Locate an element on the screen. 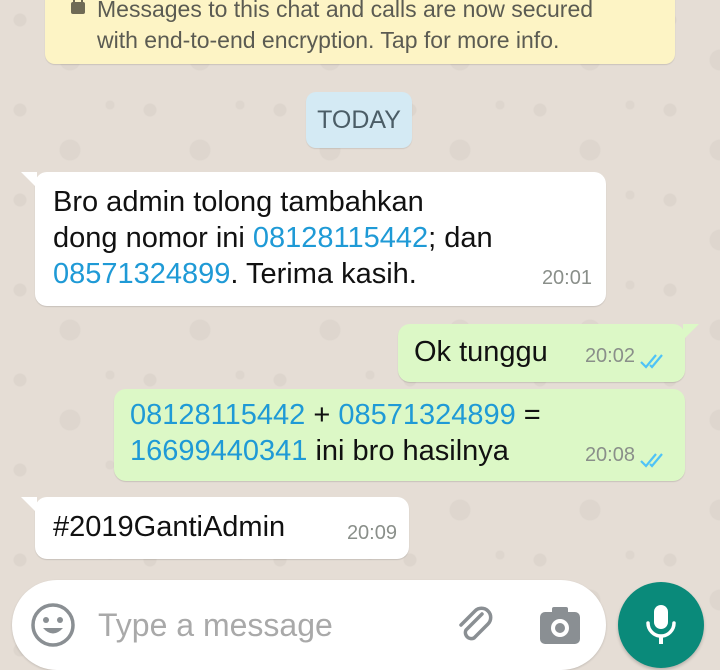  message-text: . Terima kasih. is located at coordinates (323, 274).